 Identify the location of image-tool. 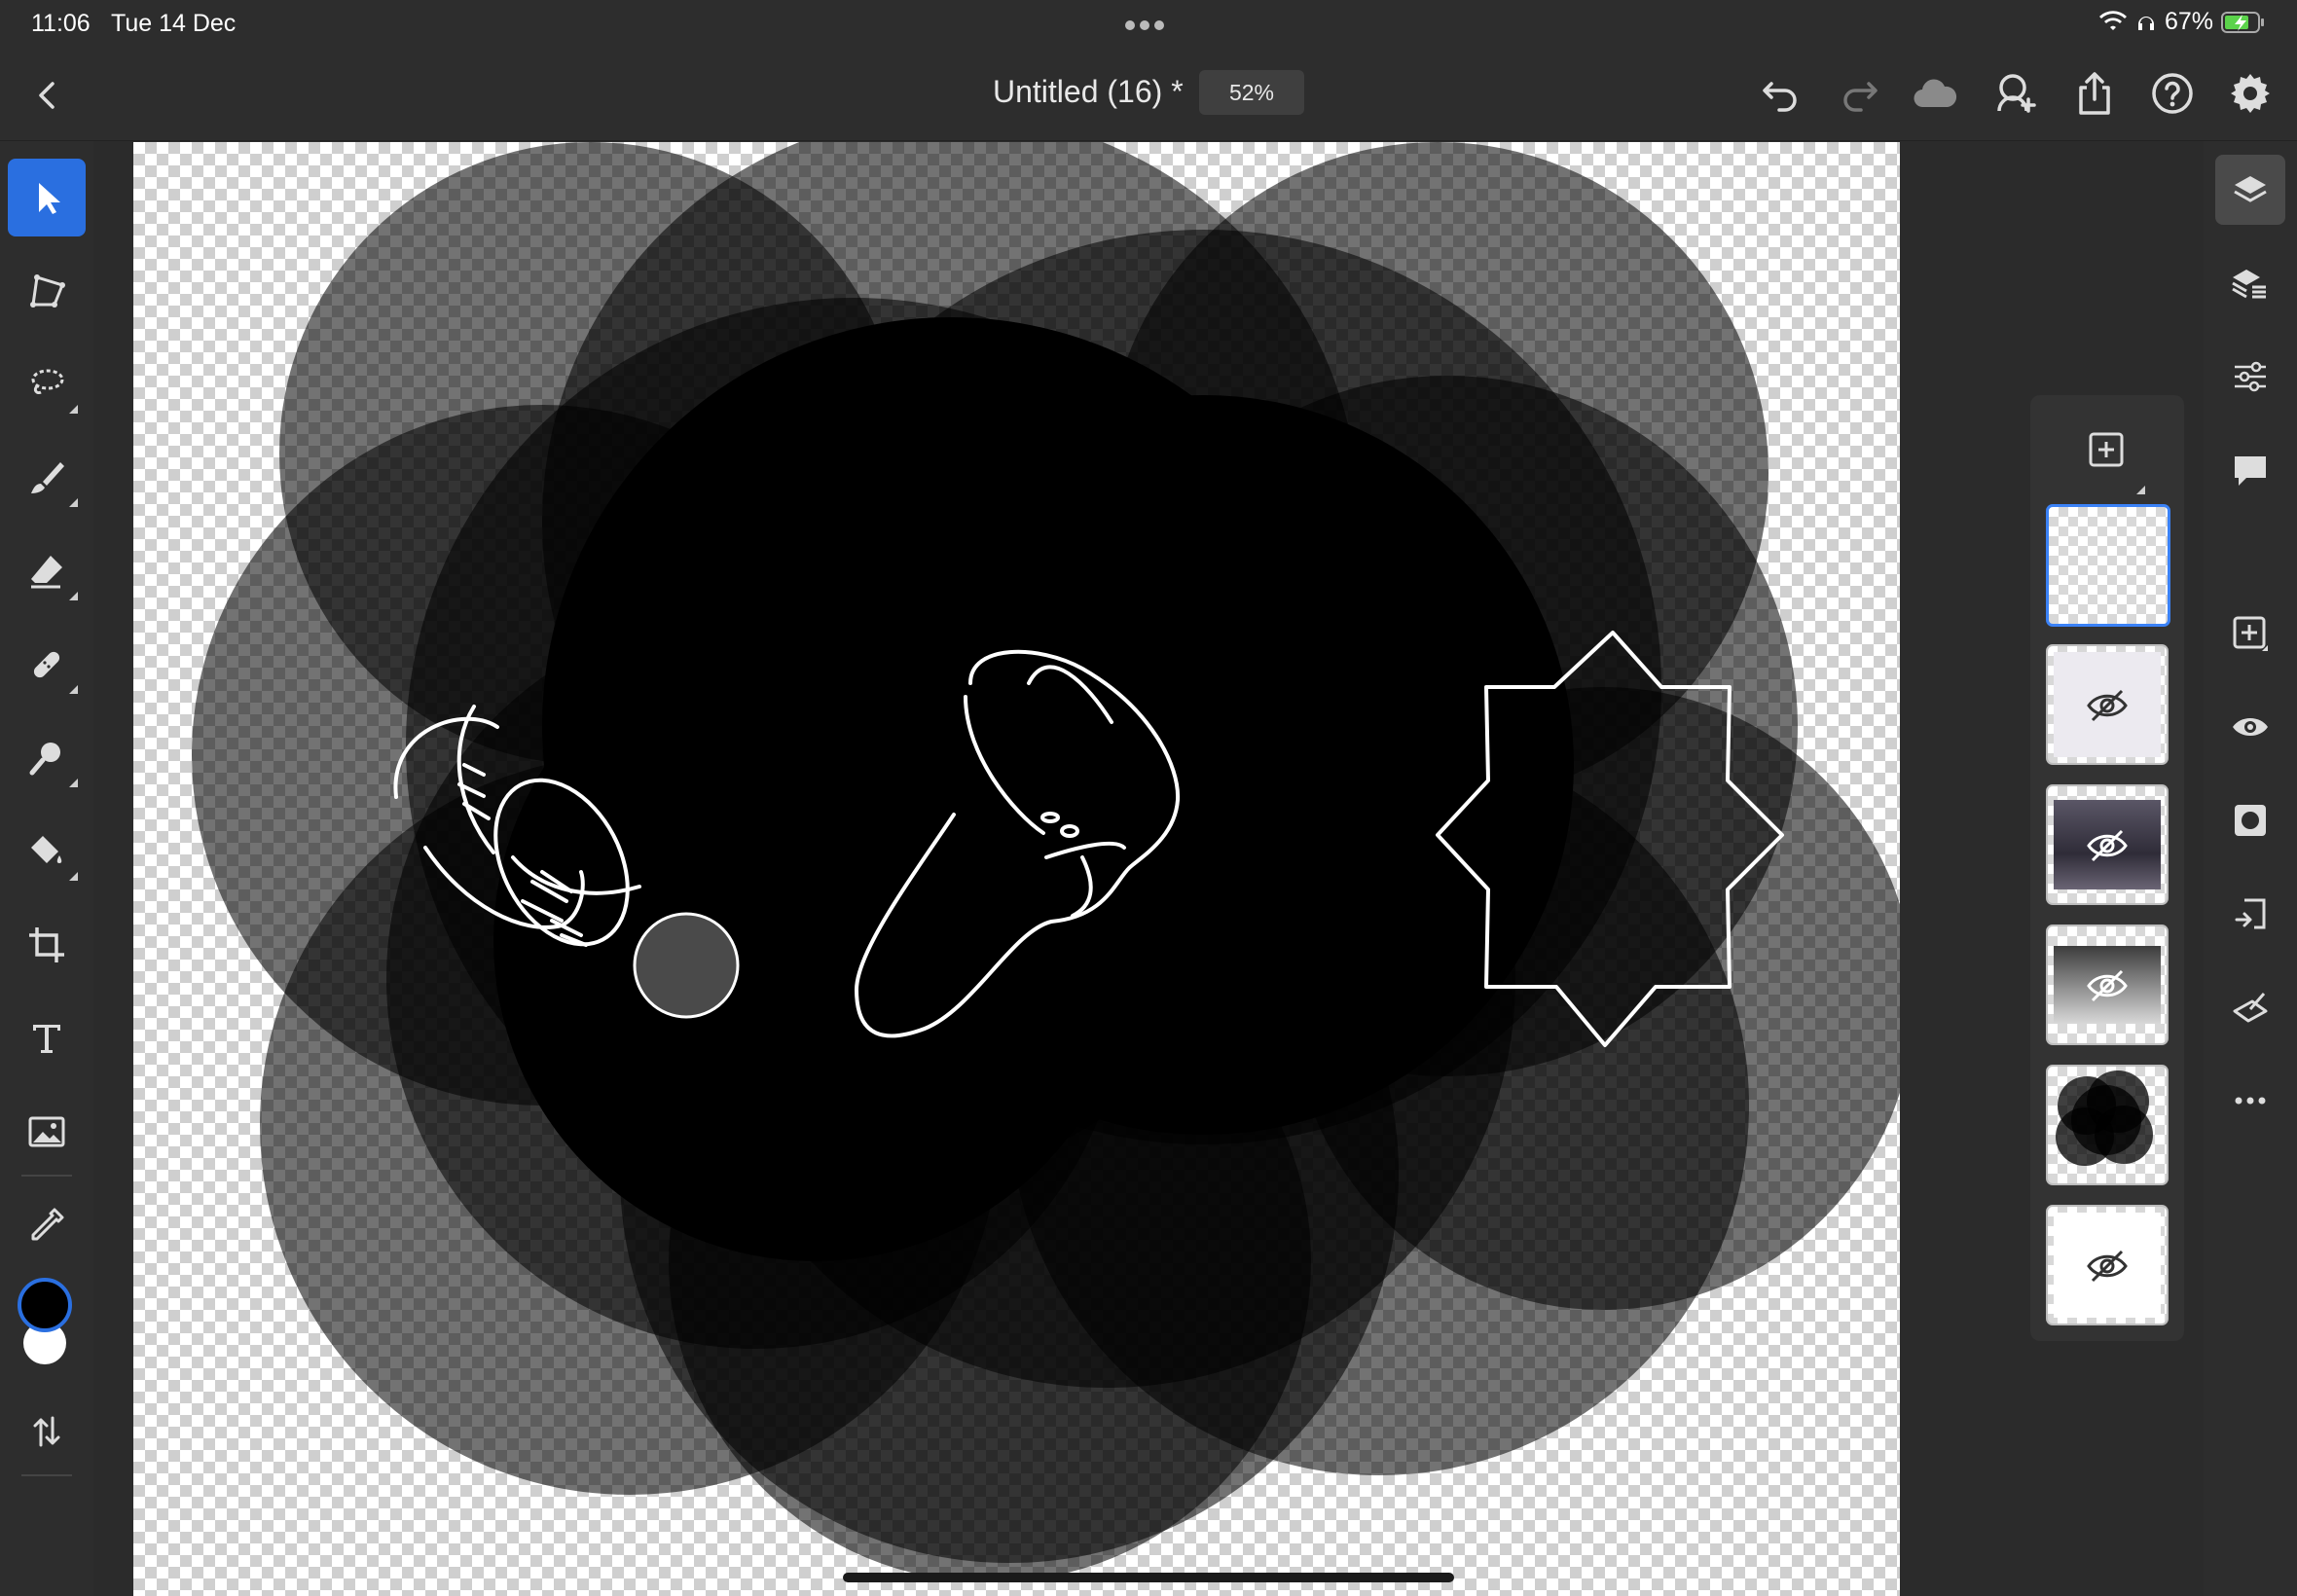
(47, 1132).